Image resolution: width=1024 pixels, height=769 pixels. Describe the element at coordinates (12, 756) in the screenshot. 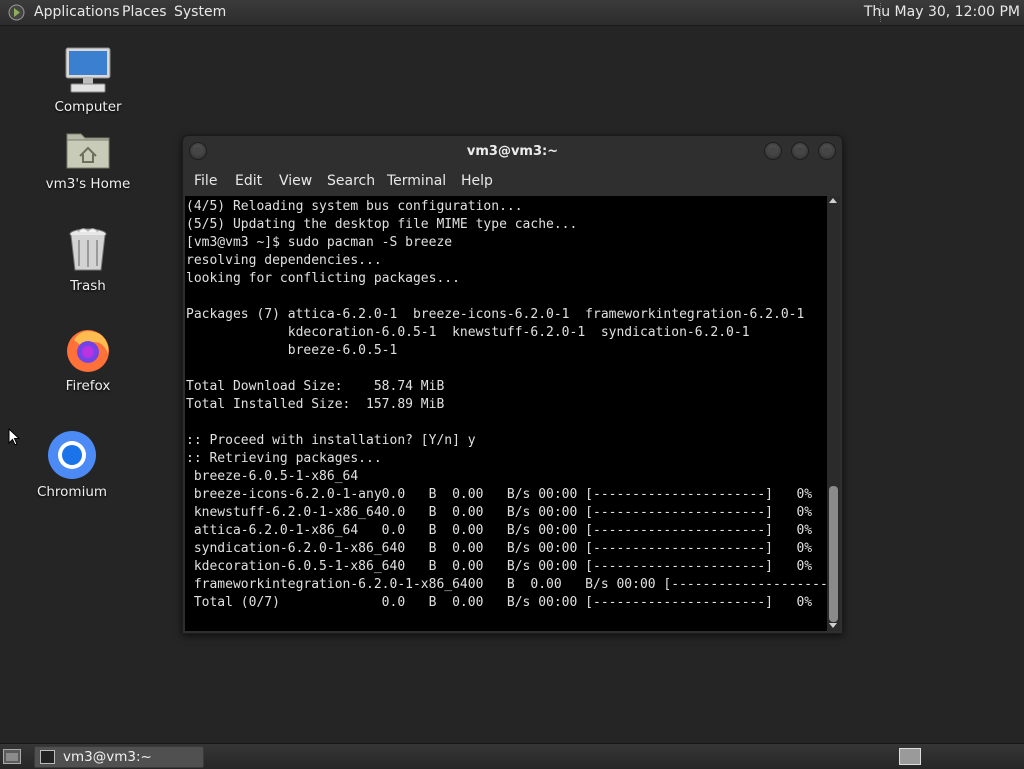

I see `show-desktop-icon` at that location.